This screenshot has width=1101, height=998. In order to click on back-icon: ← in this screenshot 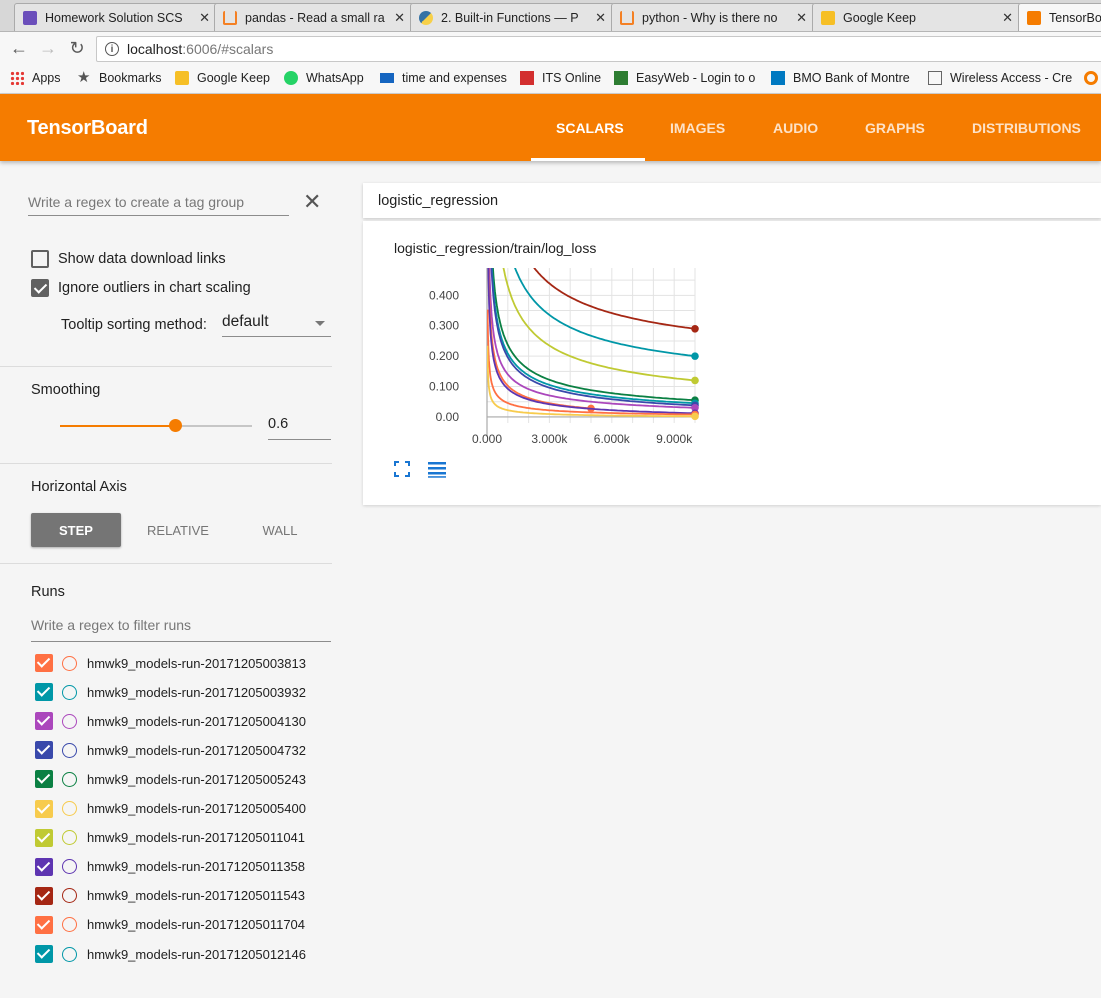, I will do `click(19, 48)`.